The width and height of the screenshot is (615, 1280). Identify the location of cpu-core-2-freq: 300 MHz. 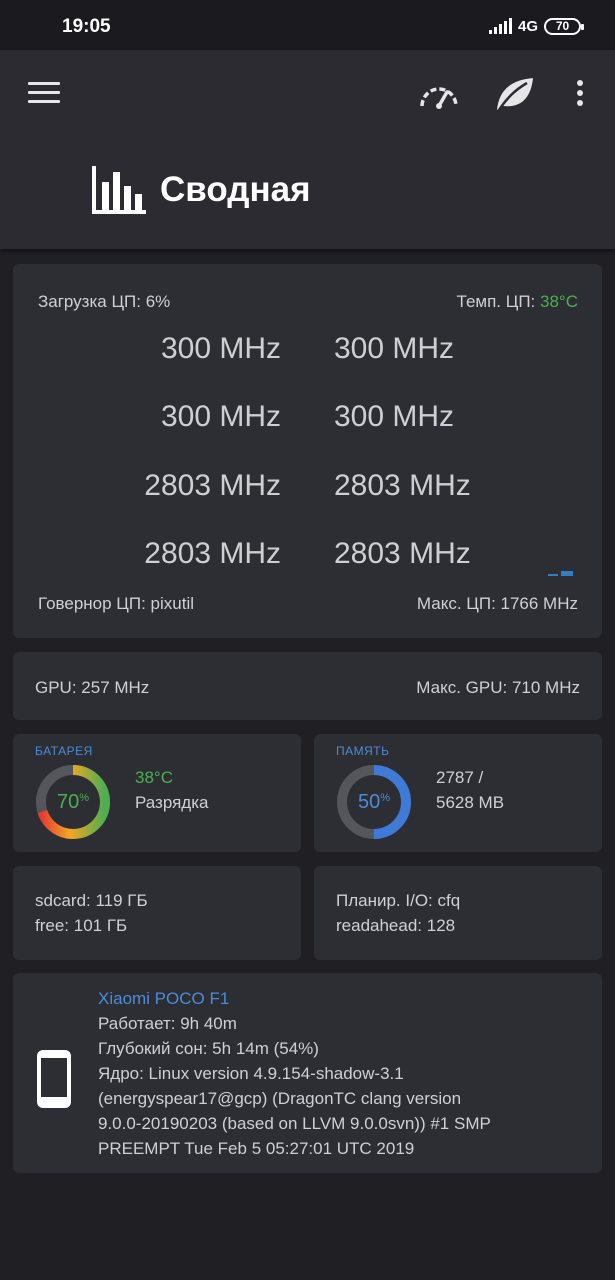
(220, 416).